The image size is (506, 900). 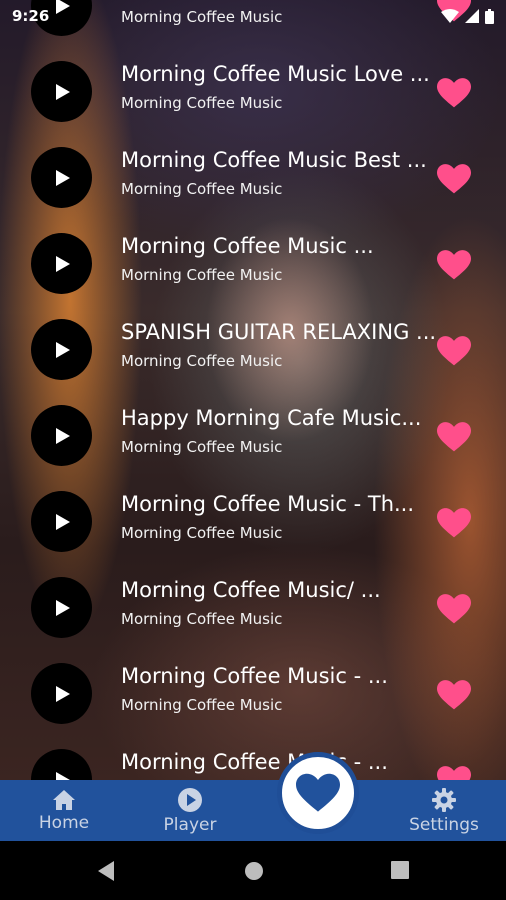 I want to click on system-navigation-bar, so click(x=253, y=870).